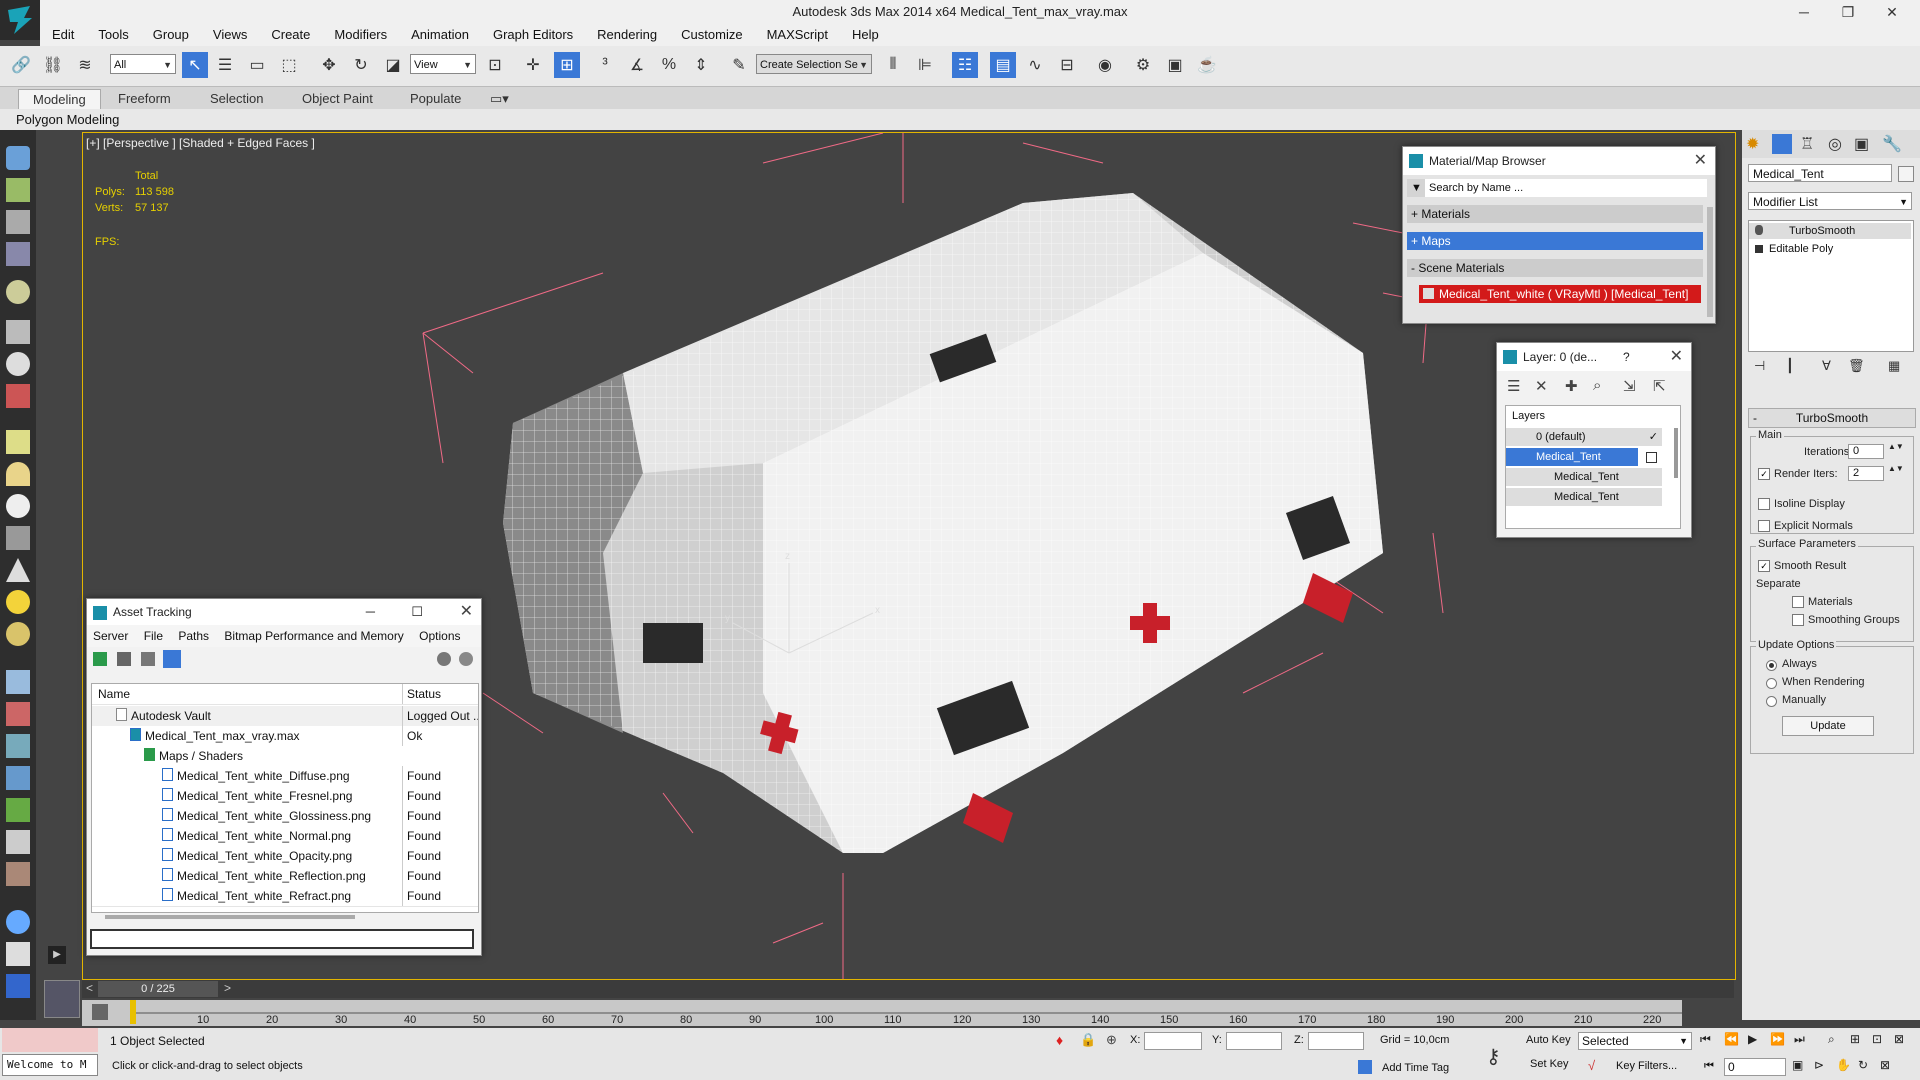 The height and width of the screenshot is (1080, 1920). What do you see at coordinates (1759, 366) in the screenshot?
I see `pin-stack-icon: ⊣` at bounding box center [1759, 366].